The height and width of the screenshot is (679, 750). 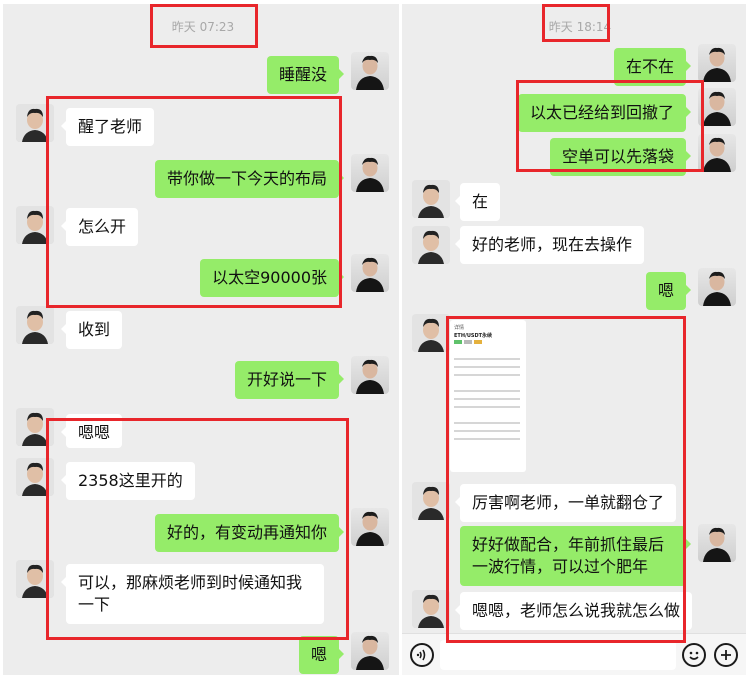 I want to click on message-bubble-incoming: 可以，那麻烦老师到时候通知我一下, so click(x=192, y=594).